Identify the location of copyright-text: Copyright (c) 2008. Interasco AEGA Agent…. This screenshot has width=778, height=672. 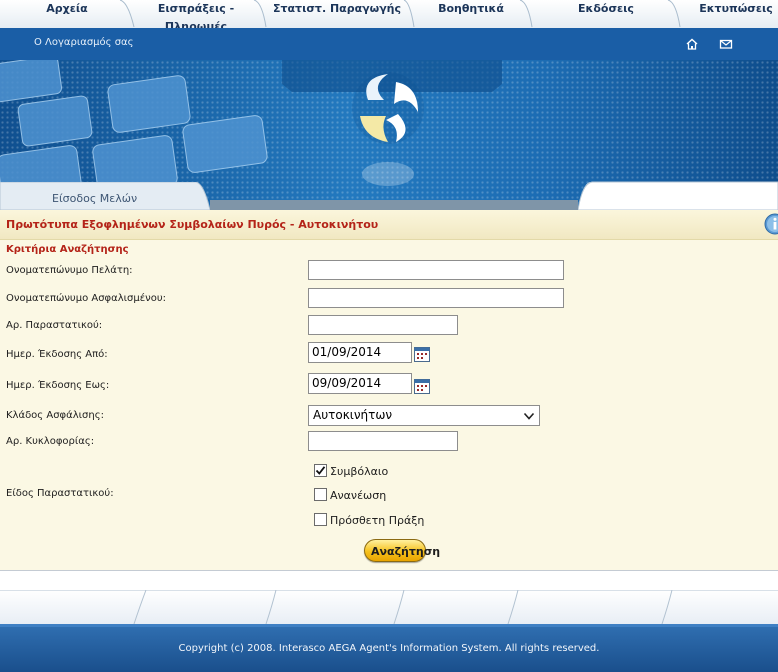
(389, 648).